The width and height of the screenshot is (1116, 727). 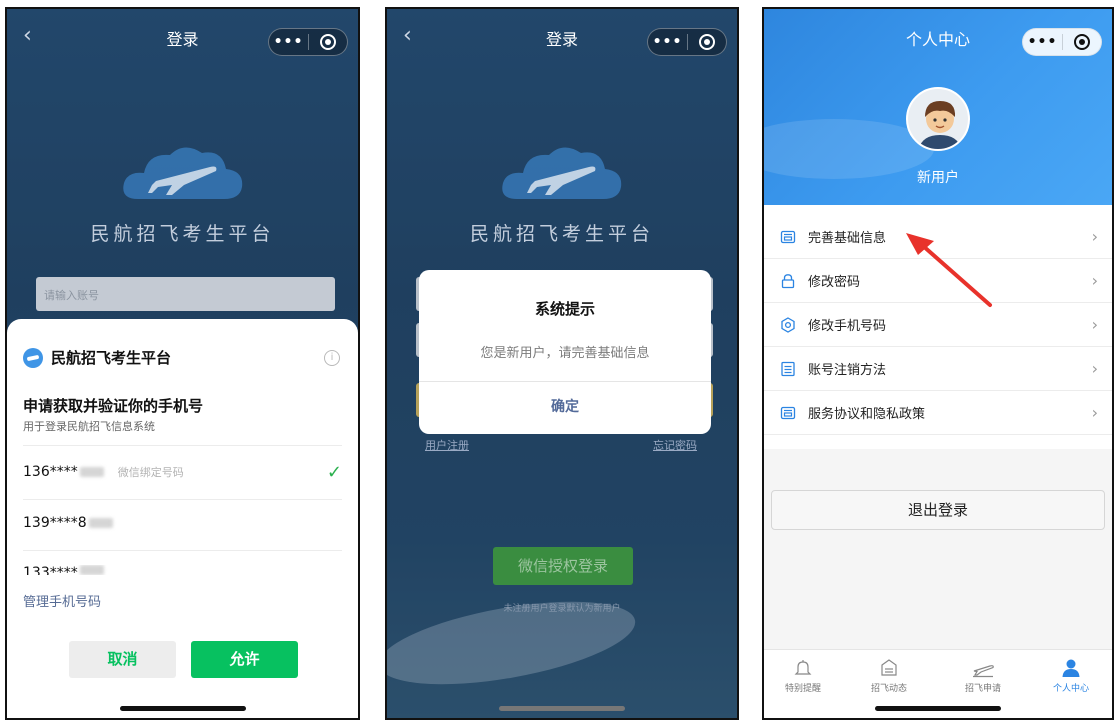 What do you see at coordinates (803, 676) in the screenshot?
I see `tab-reminders: 特别提醒` at bounding box center [803, 676].